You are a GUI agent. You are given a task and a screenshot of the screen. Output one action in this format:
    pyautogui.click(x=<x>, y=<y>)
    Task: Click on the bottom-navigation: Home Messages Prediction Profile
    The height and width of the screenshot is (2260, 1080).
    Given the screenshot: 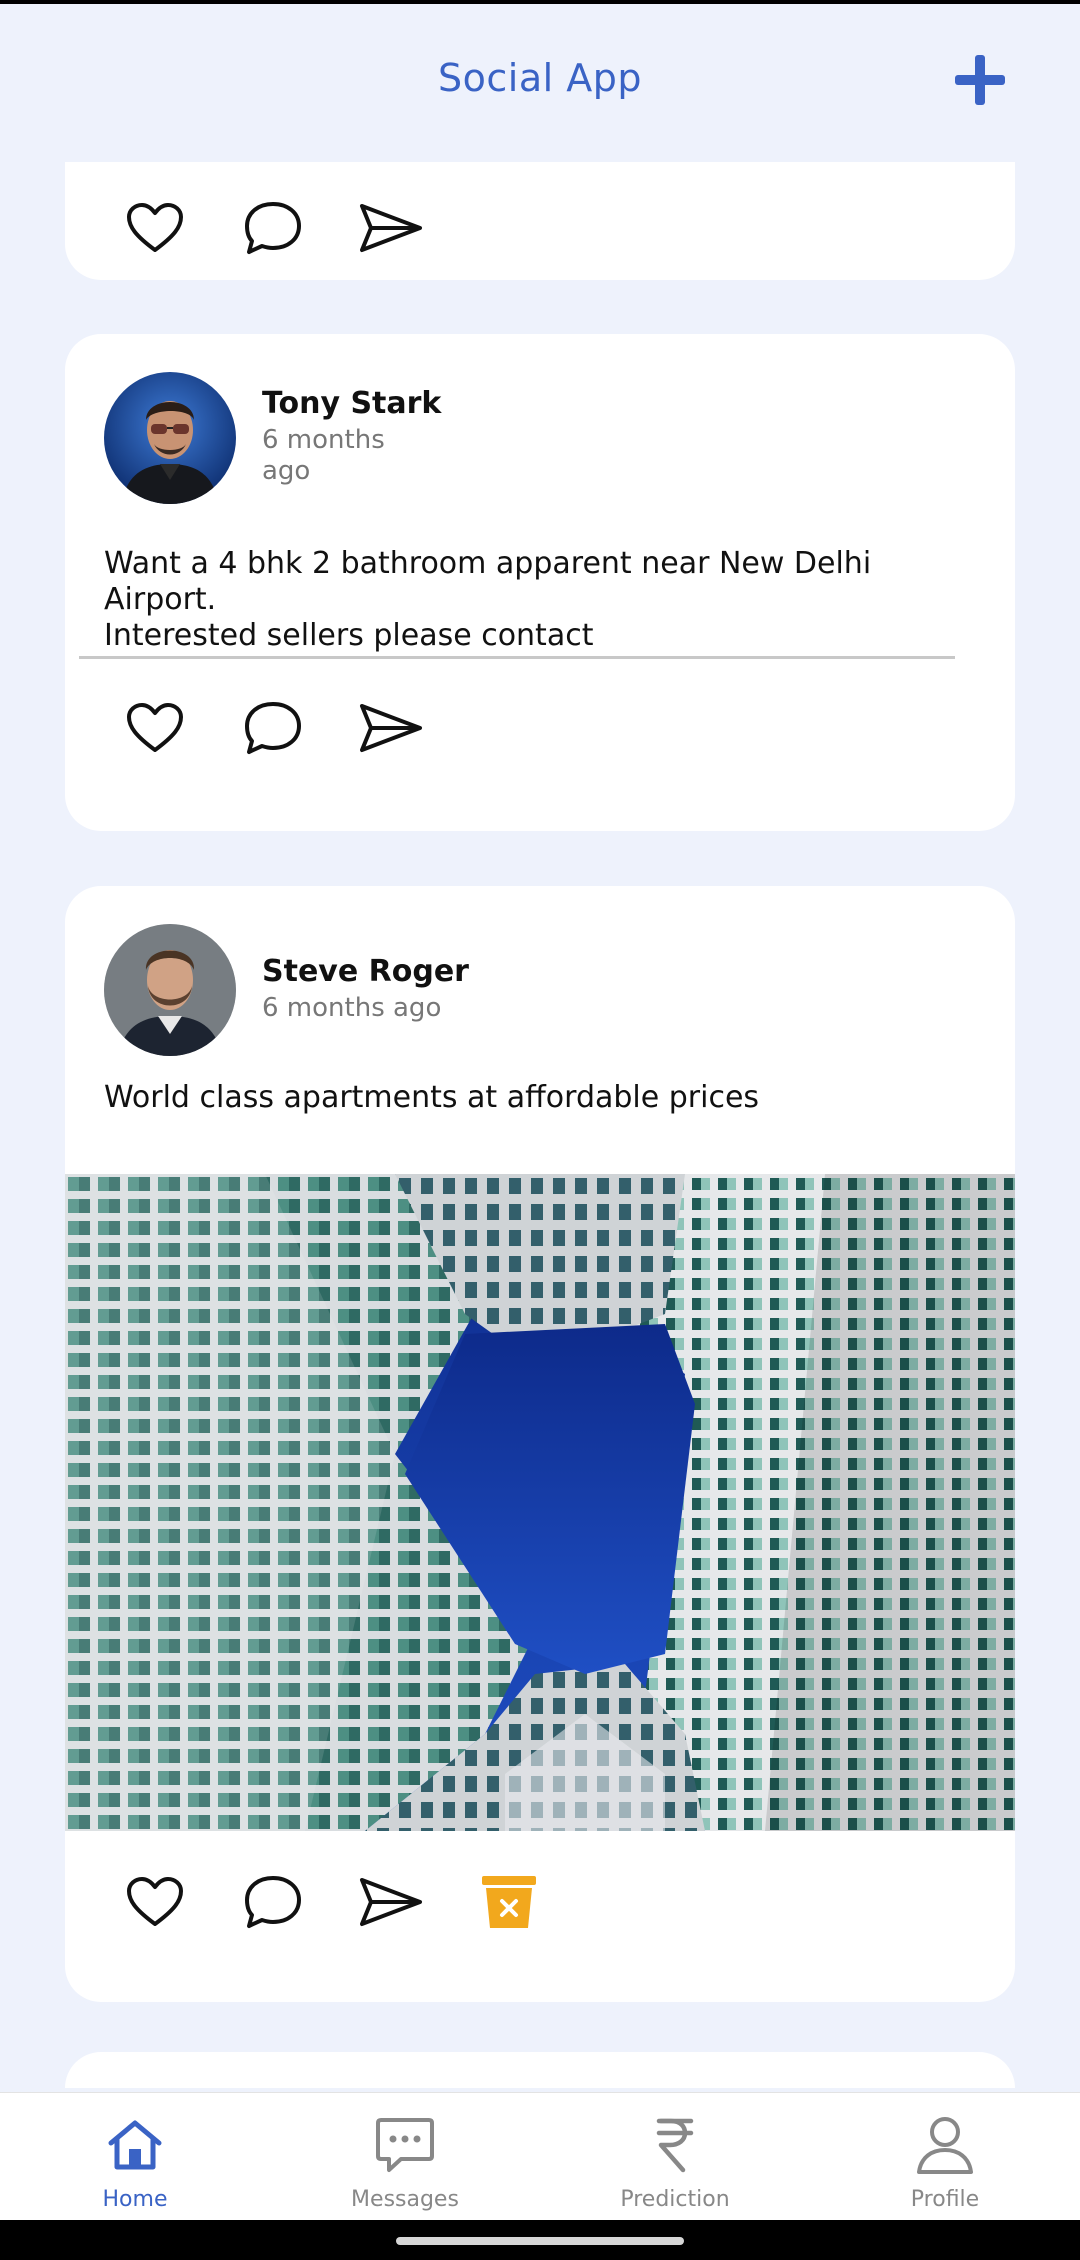 What is the action you would take?
    pyautogui.click(x=540, y=2156)
    